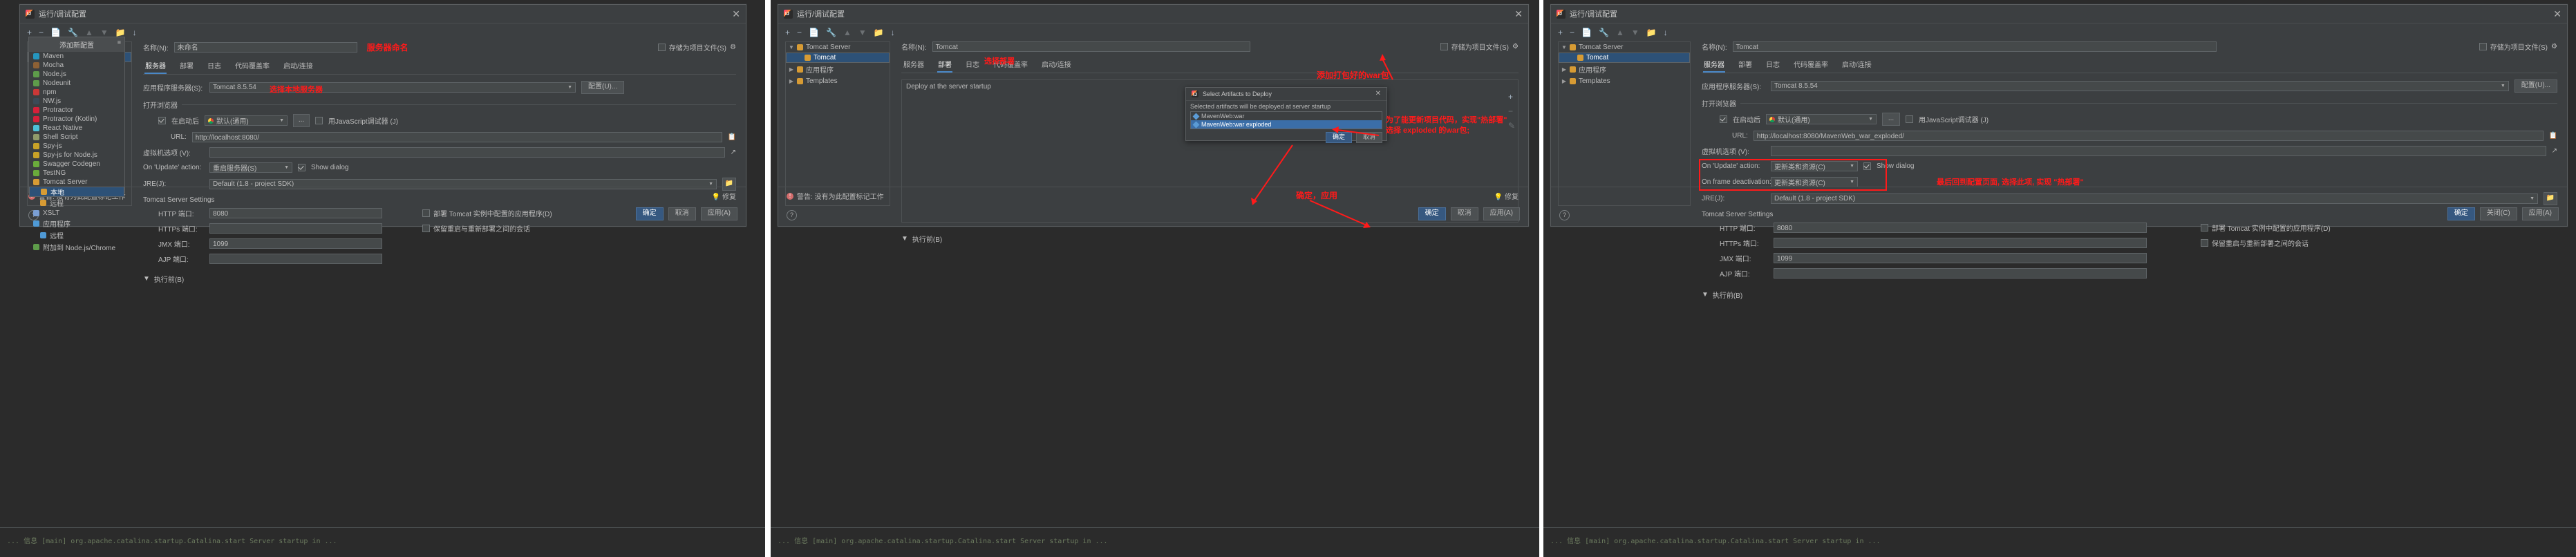  Describe the element at coordinates (1564, 215) in the screenshot. I see `help-button: ?` at that location.